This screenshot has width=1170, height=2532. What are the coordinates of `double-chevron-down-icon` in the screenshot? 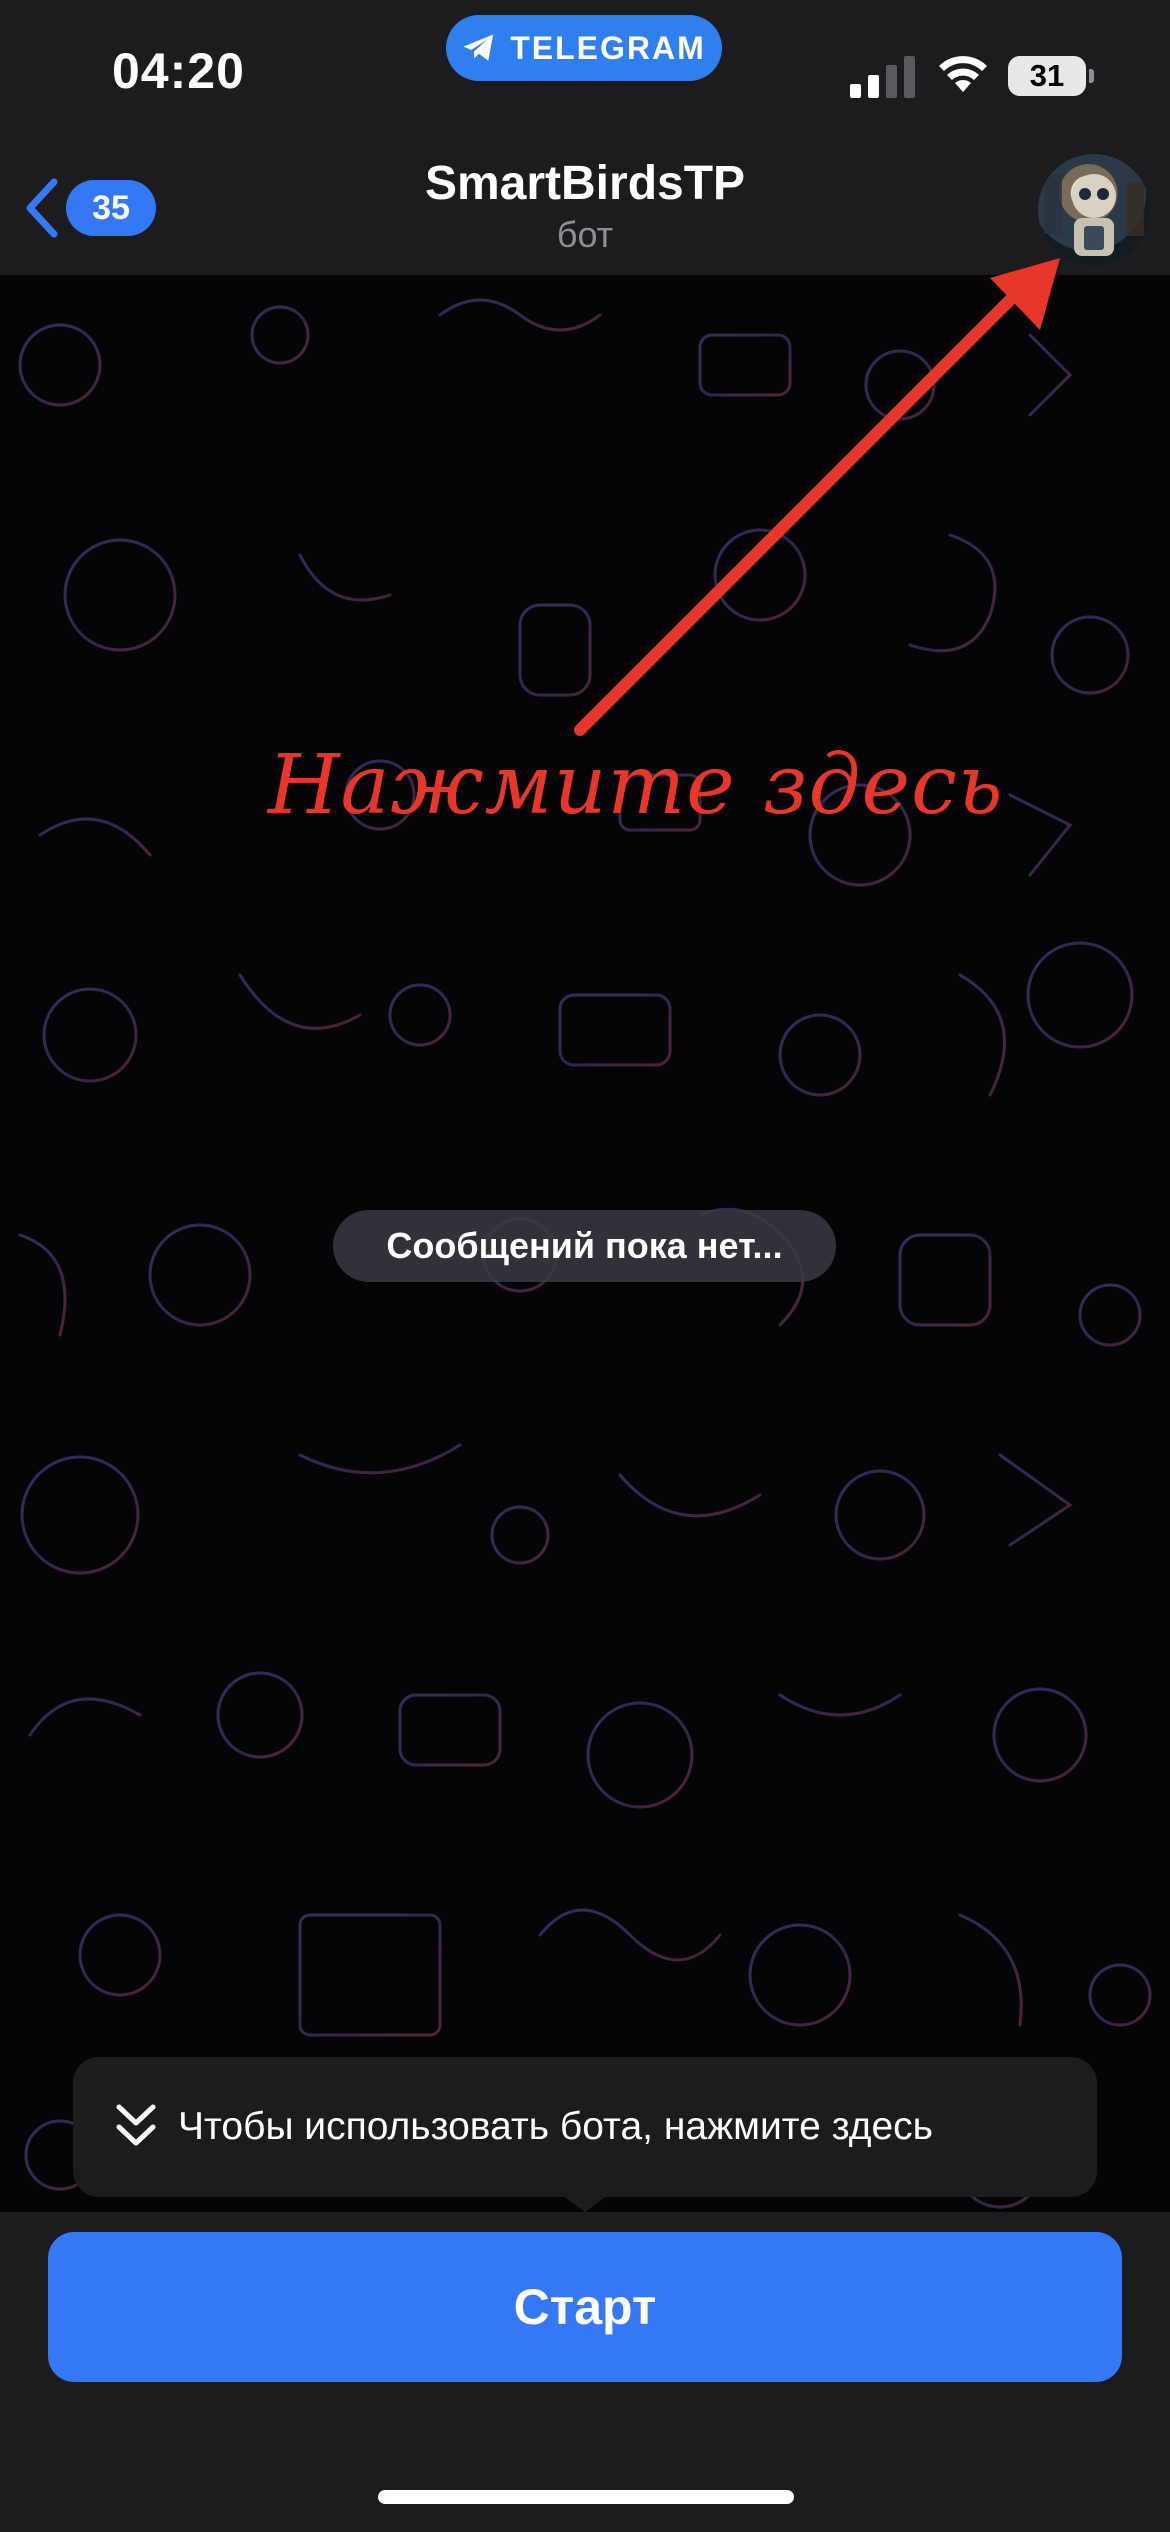 It's located at (136, 2125).